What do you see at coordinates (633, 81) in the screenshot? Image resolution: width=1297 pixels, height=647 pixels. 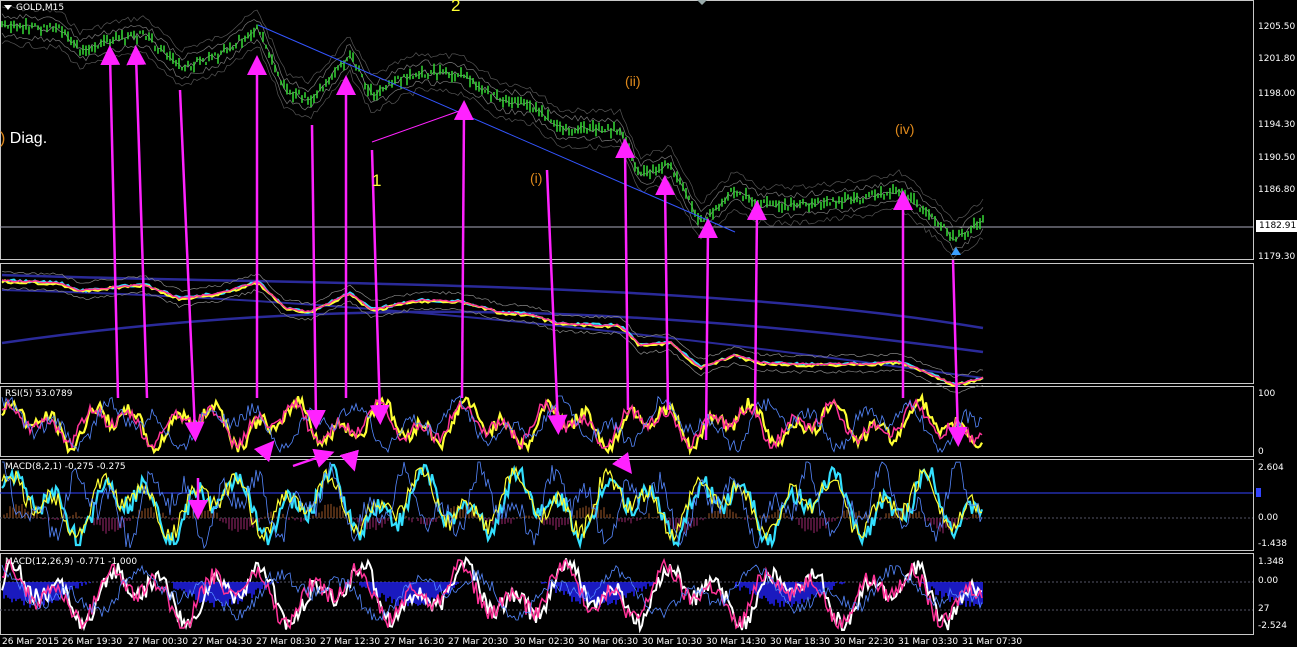 I see `wave-label-ii: (ii)` at bounding box center [633, 81].